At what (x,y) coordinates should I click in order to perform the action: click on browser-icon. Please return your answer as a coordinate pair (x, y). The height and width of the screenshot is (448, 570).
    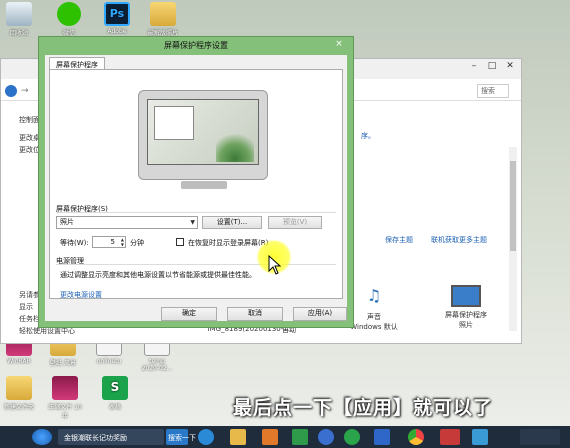
    Looking at the image, I should click on (206, 437).